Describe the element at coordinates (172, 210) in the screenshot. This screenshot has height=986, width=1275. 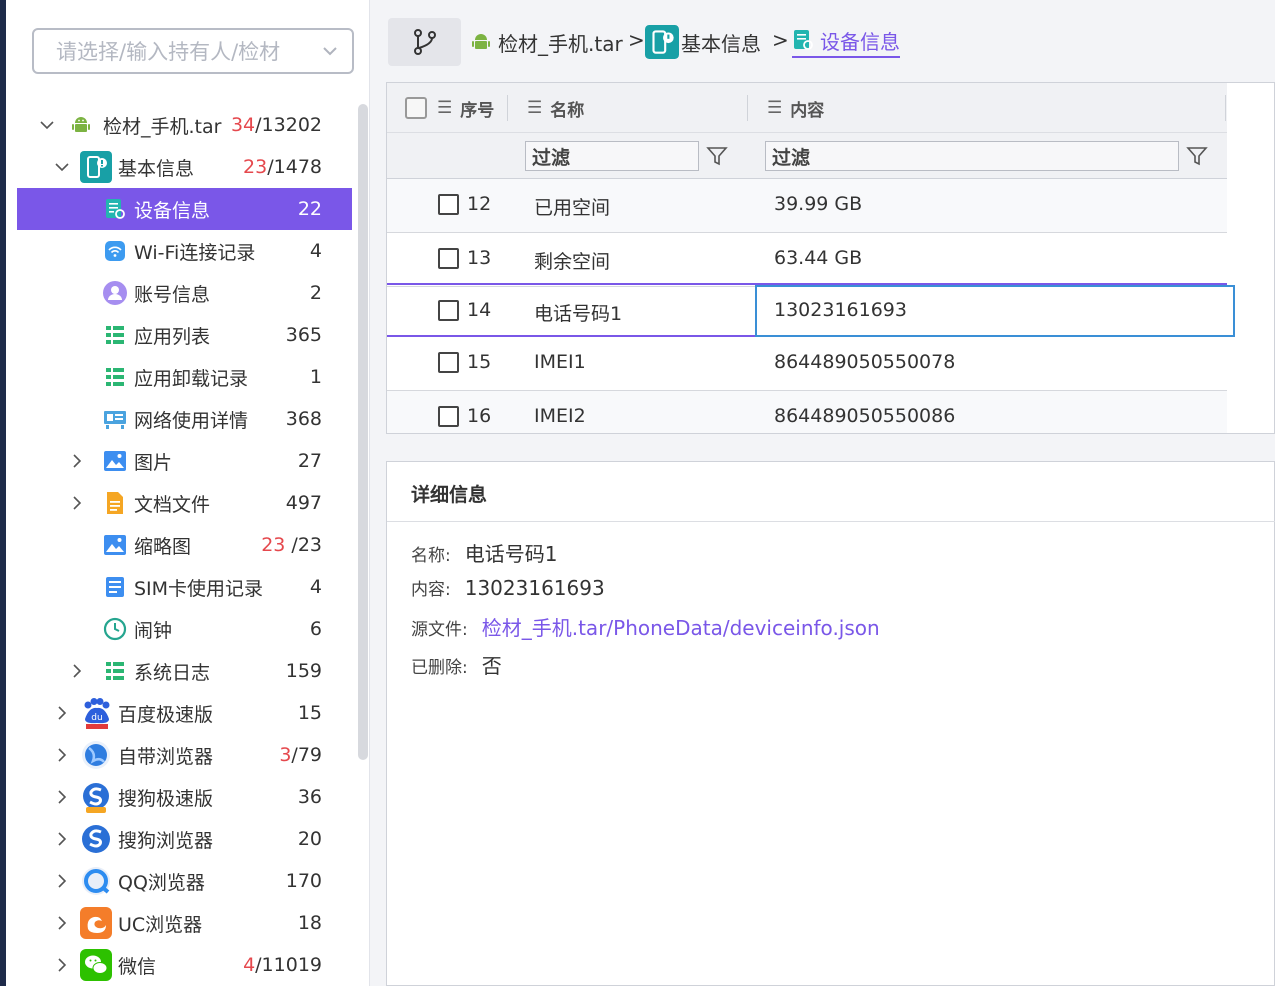
I see `tree-item-label: 设备信息` at that location.